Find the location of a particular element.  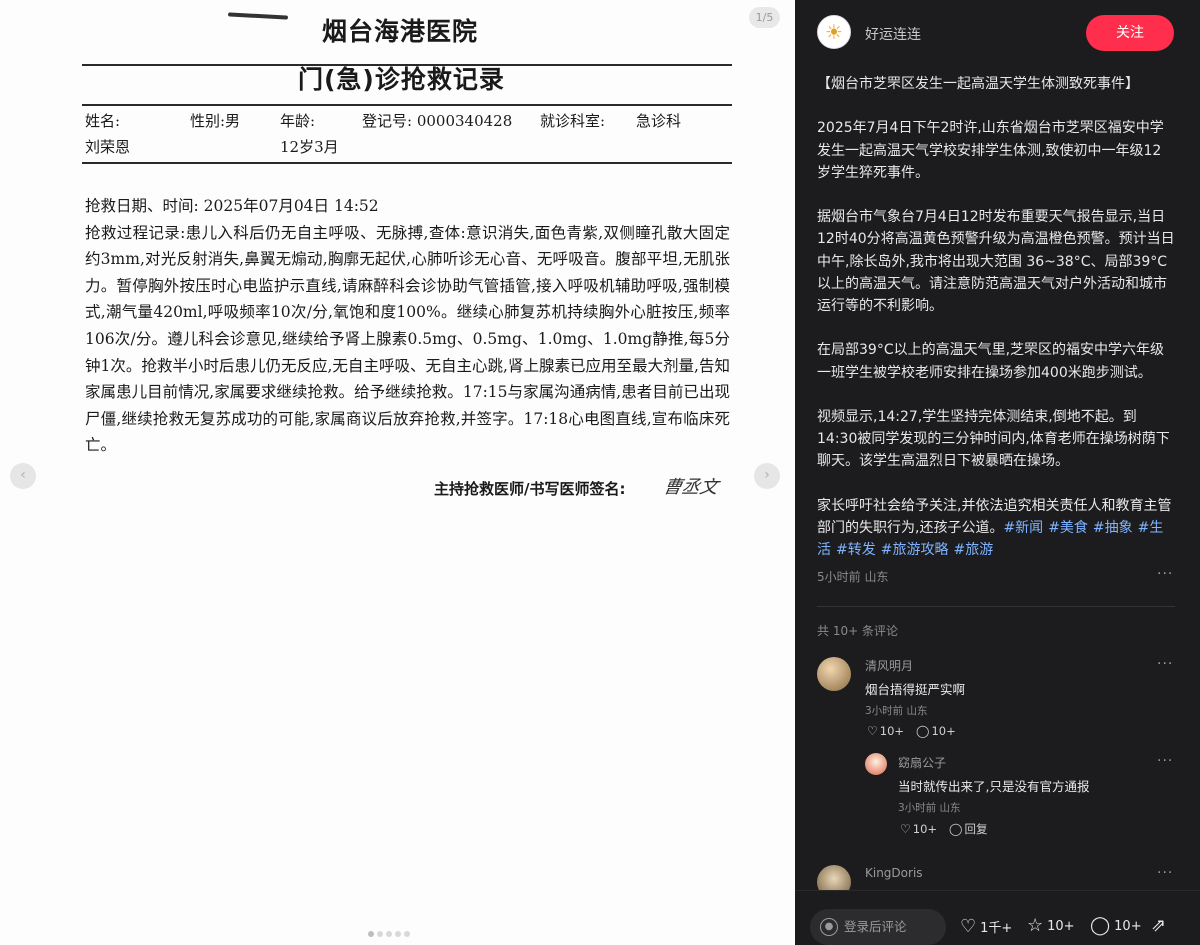

star-icon: ☆ is located at coordinates (1035, 925).